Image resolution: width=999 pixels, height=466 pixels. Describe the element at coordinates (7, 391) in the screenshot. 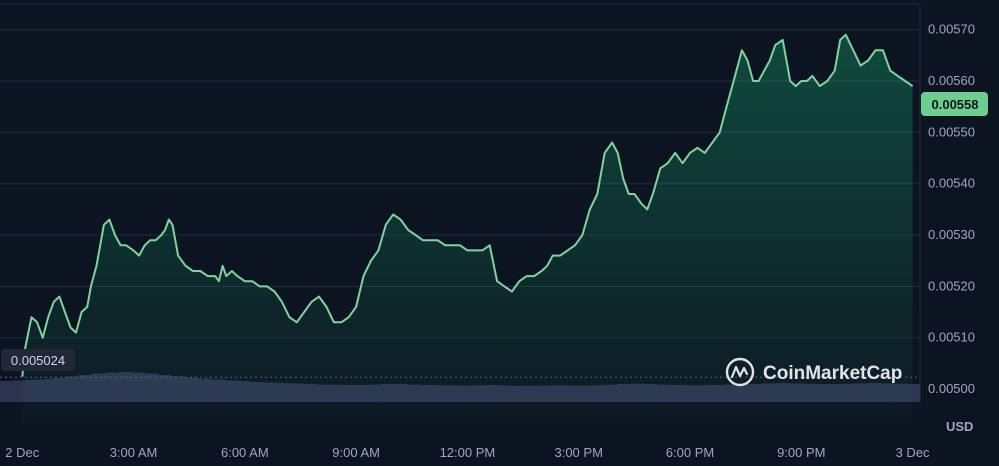

I see `volume-bar` at that location.